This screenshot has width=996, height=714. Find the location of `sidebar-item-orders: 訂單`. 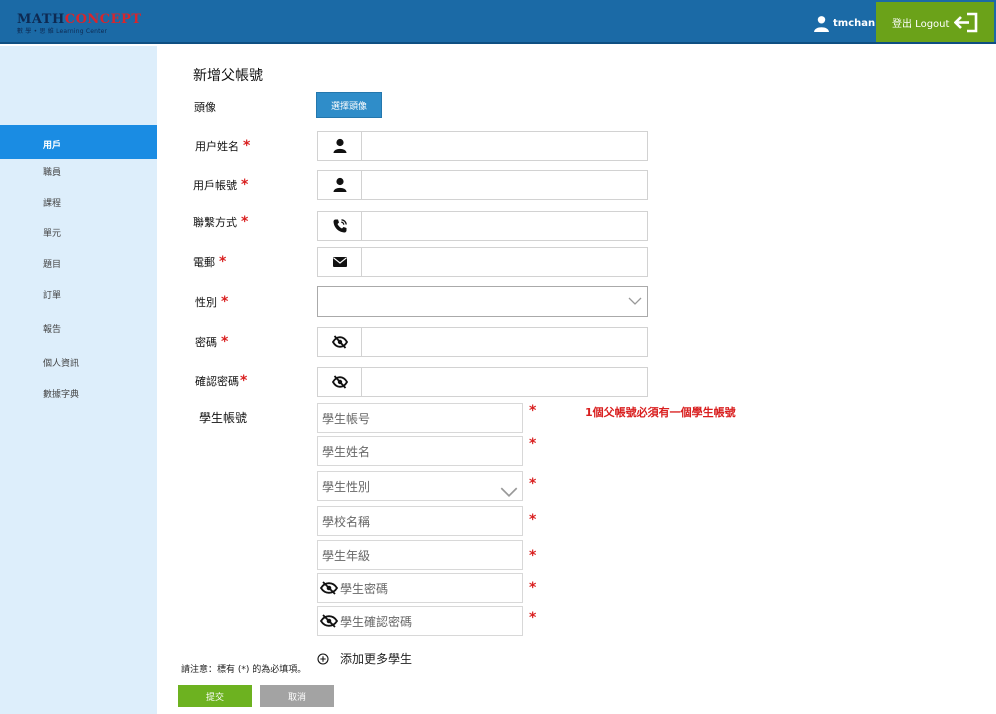

sidebar-item-orders: 訂單 is located at coordinates (78, 294).